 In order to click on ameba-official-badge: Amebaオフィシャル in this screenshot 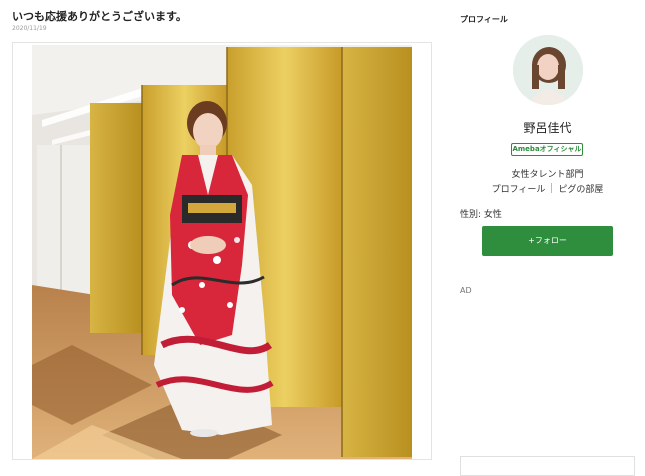, I will do `click(547, 149)`.